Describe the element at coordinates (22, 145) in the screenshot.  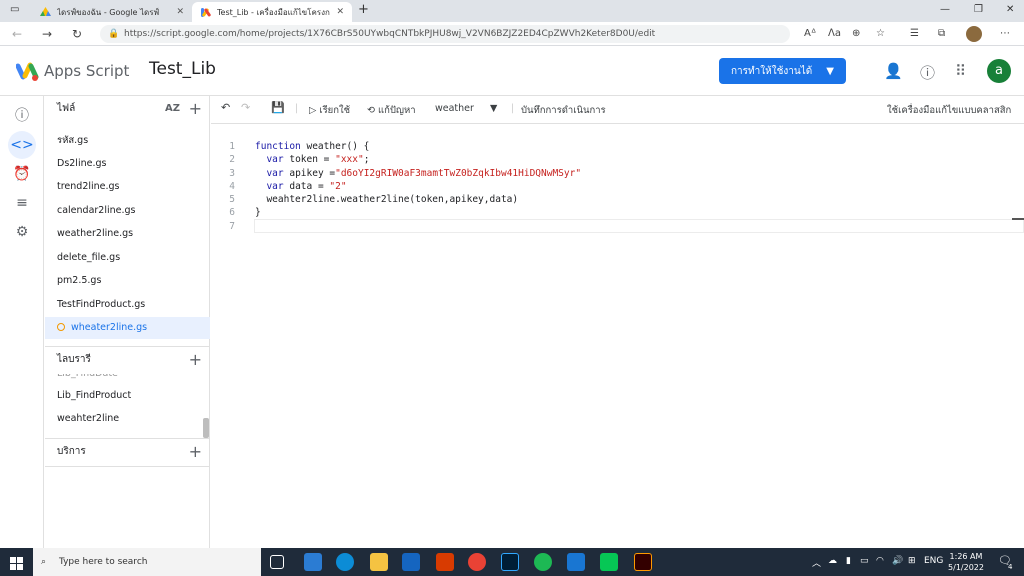
I see `editor-code-icon: <>` at that location.